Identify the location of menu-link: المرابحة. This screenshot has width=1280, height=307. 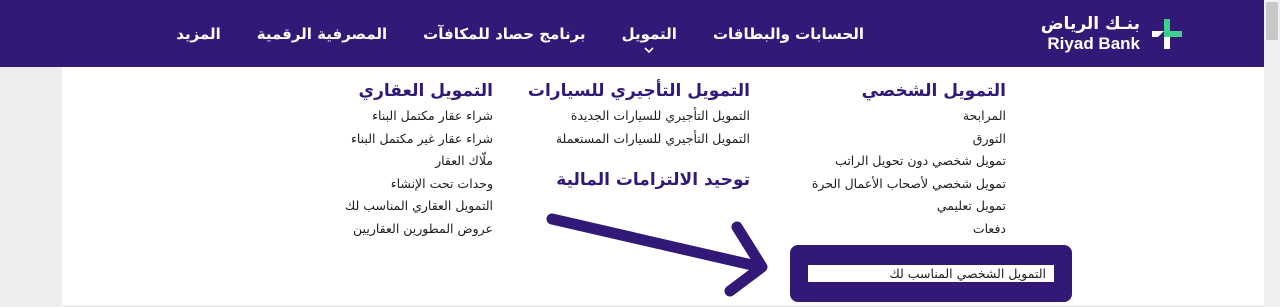
(909, 116).